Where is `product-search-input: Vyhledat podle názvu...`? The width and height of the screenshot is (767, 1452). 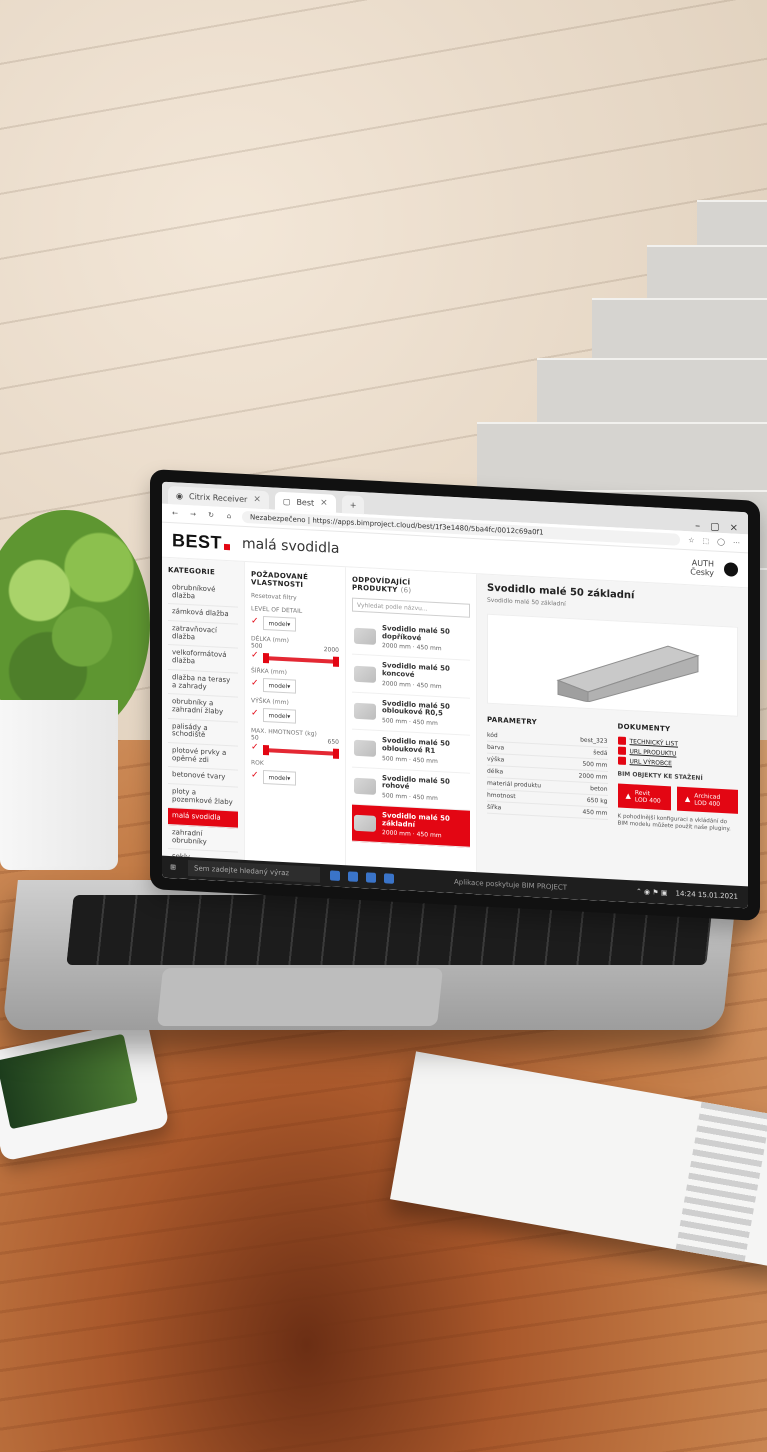 product-search-input: Vyhledat podle názvu... is located at coordinates (411, 607).